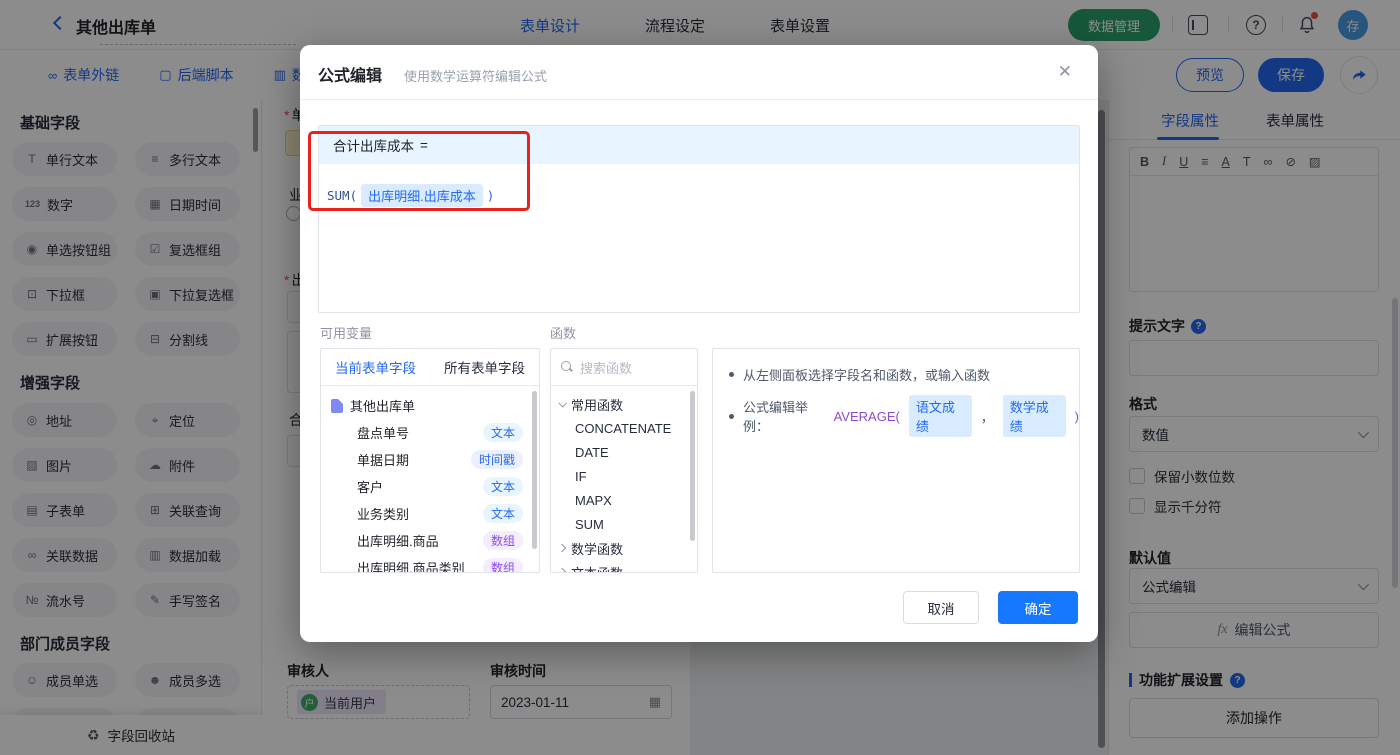 Image resolution: width=1400 pixels, height=755 pixels. I want to click on function-item: CONCATENATE, so click(624, 428).